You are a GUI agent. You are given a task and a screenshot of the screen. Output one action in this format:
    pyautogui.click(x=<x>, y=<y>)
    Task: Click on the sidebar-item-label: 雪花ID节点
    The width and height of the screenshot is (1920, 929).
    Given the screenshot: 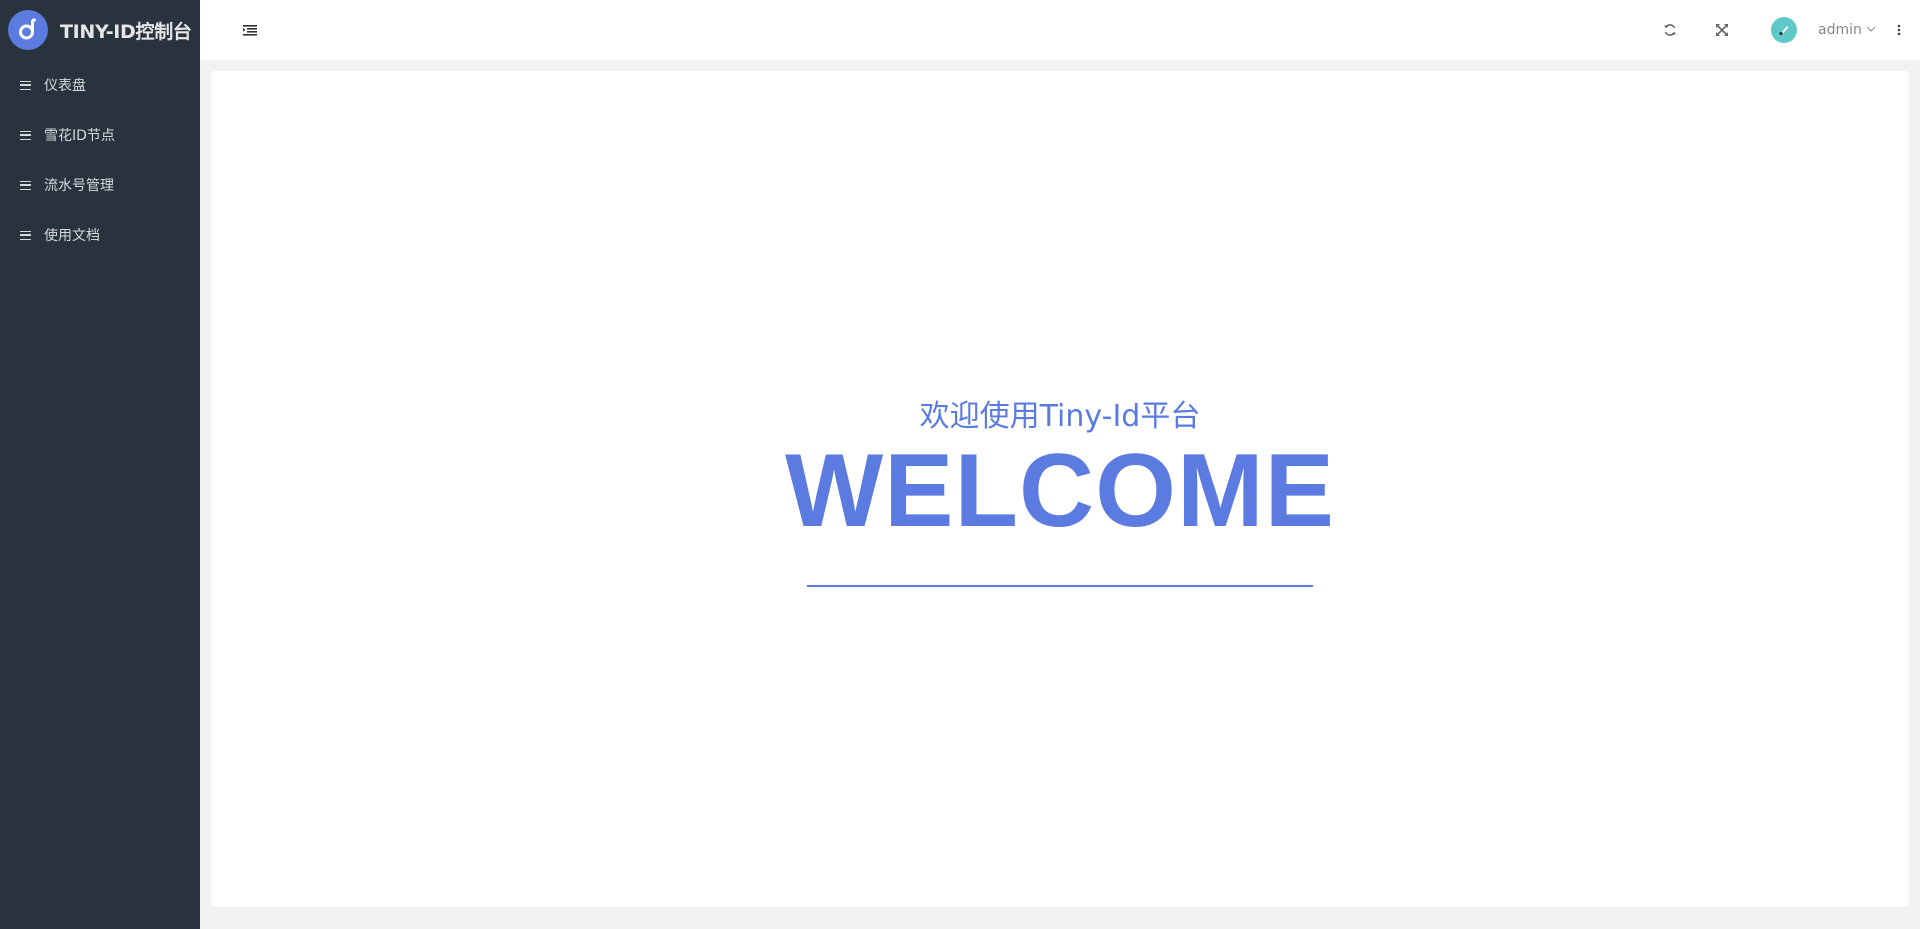 What is the action you would take?
    pyautogui.click(x=79, y=136)
    